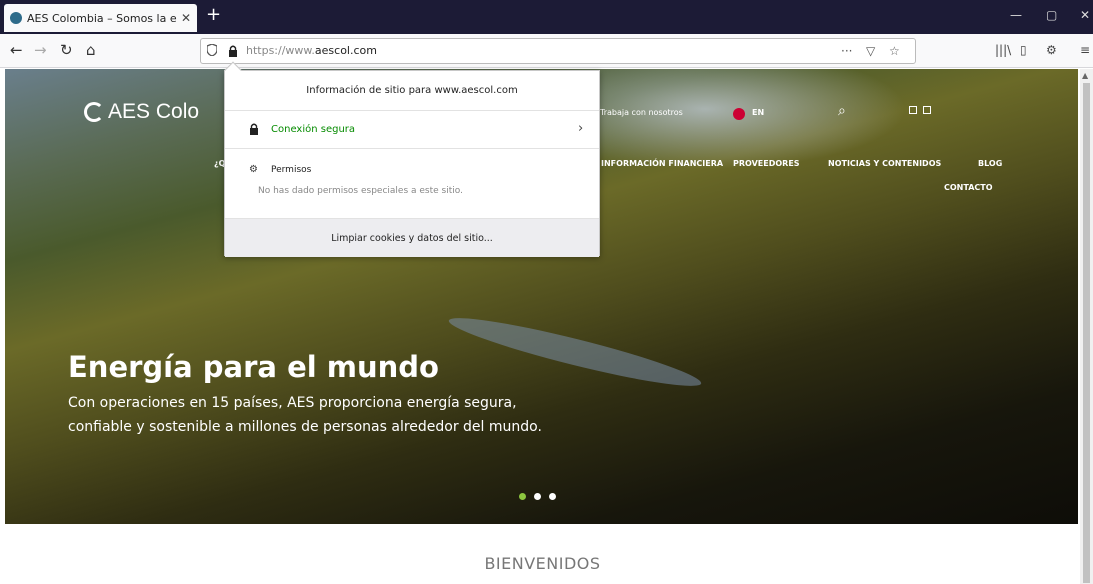 This screenshot has height=584, width=1093. What do you see at coordinates (662, 163) in the screenshot?
I see `menu-item-financial: INFORMACIÓN FINANCIERA` at bounding box center [662, 163].